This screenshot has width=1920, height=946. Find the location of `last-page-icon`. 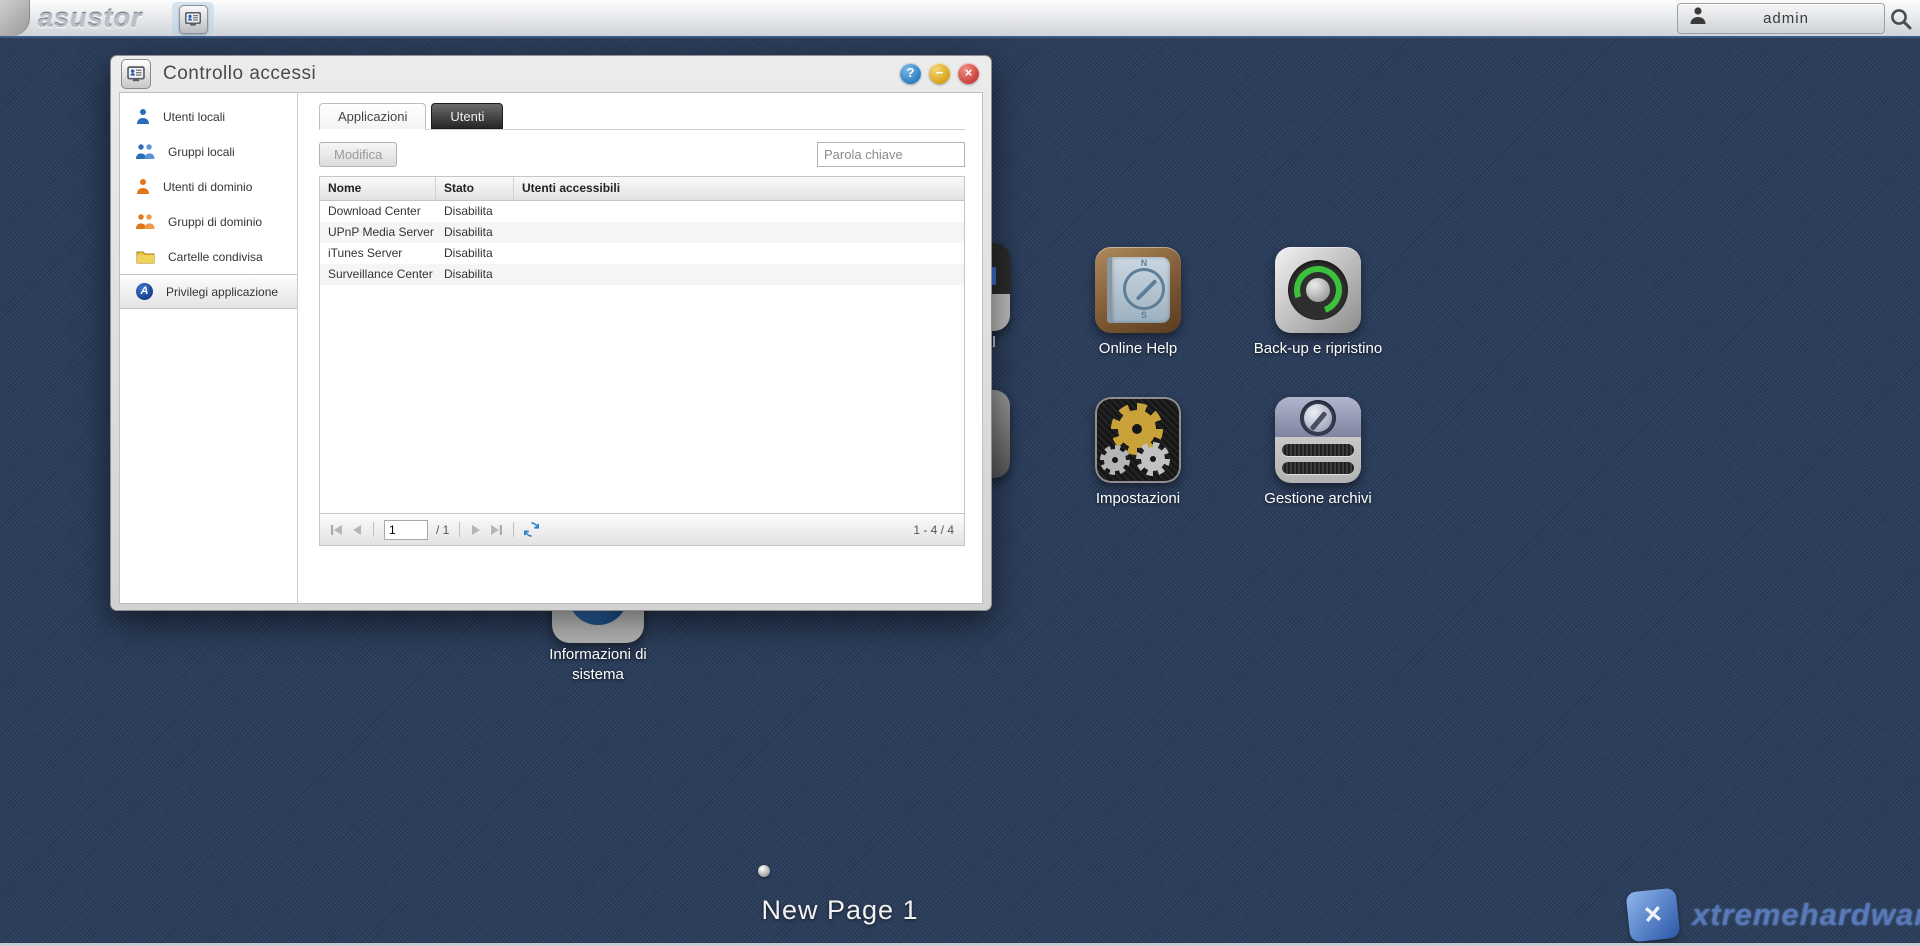

last-page-icon is located at coordinates (496, 530).